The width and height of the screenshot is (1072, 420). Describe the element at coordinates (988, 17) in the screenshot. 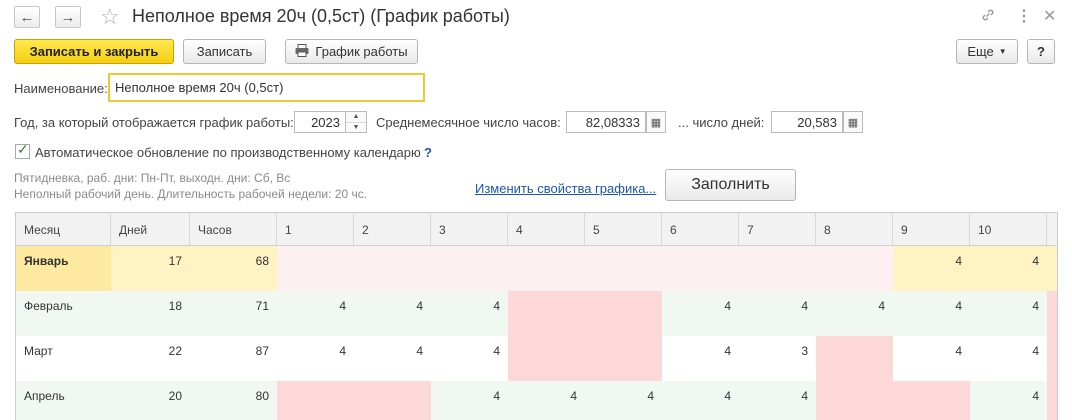

I see `link-icon` at that location.